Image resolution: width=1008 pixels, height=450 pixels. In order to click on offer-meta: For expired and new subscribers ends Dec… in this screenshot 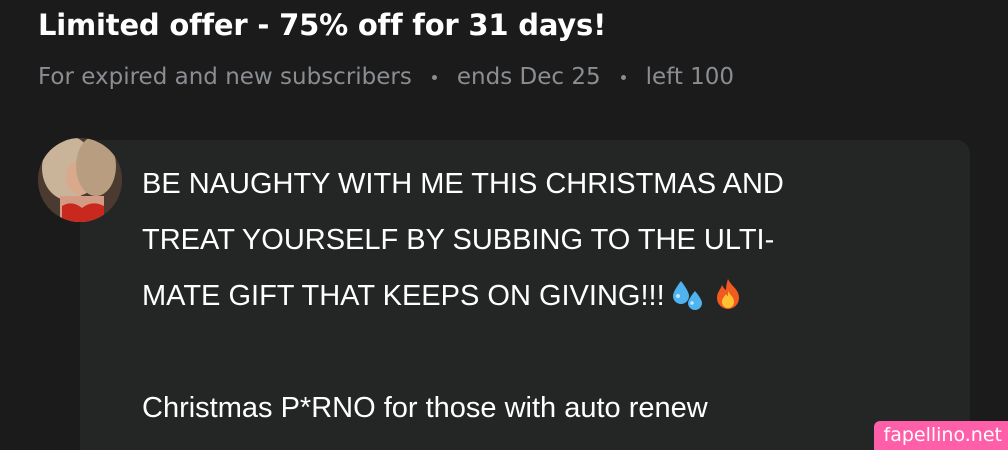, I will do `click(386, 77)`.